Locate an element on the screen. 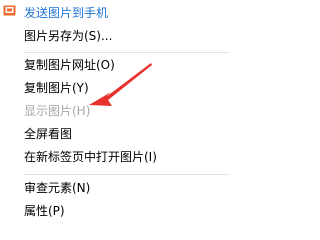 The width and height of the screenshot is (320, 240). menu-item-label: 属性(P) is located at coordinates (44, 211).